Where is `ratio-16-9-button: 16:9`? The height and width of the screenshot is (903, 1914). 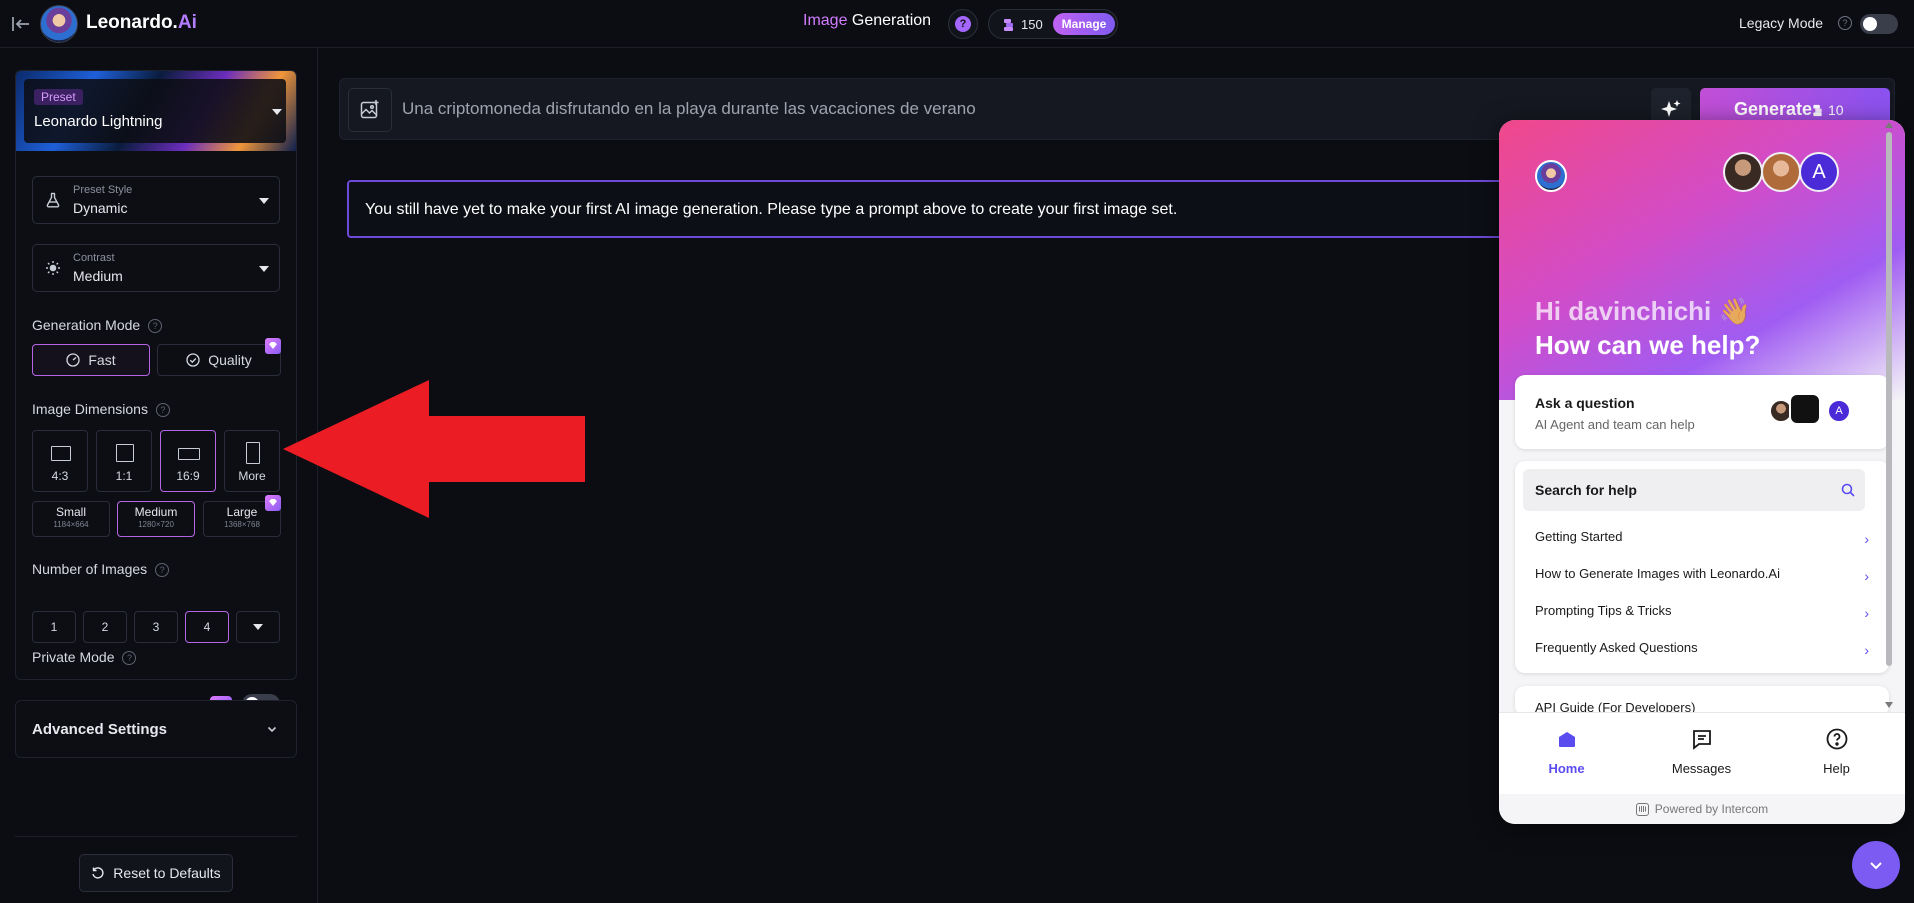
ratio-16-9-button: 16:9 is located at coordinates (188, 461).